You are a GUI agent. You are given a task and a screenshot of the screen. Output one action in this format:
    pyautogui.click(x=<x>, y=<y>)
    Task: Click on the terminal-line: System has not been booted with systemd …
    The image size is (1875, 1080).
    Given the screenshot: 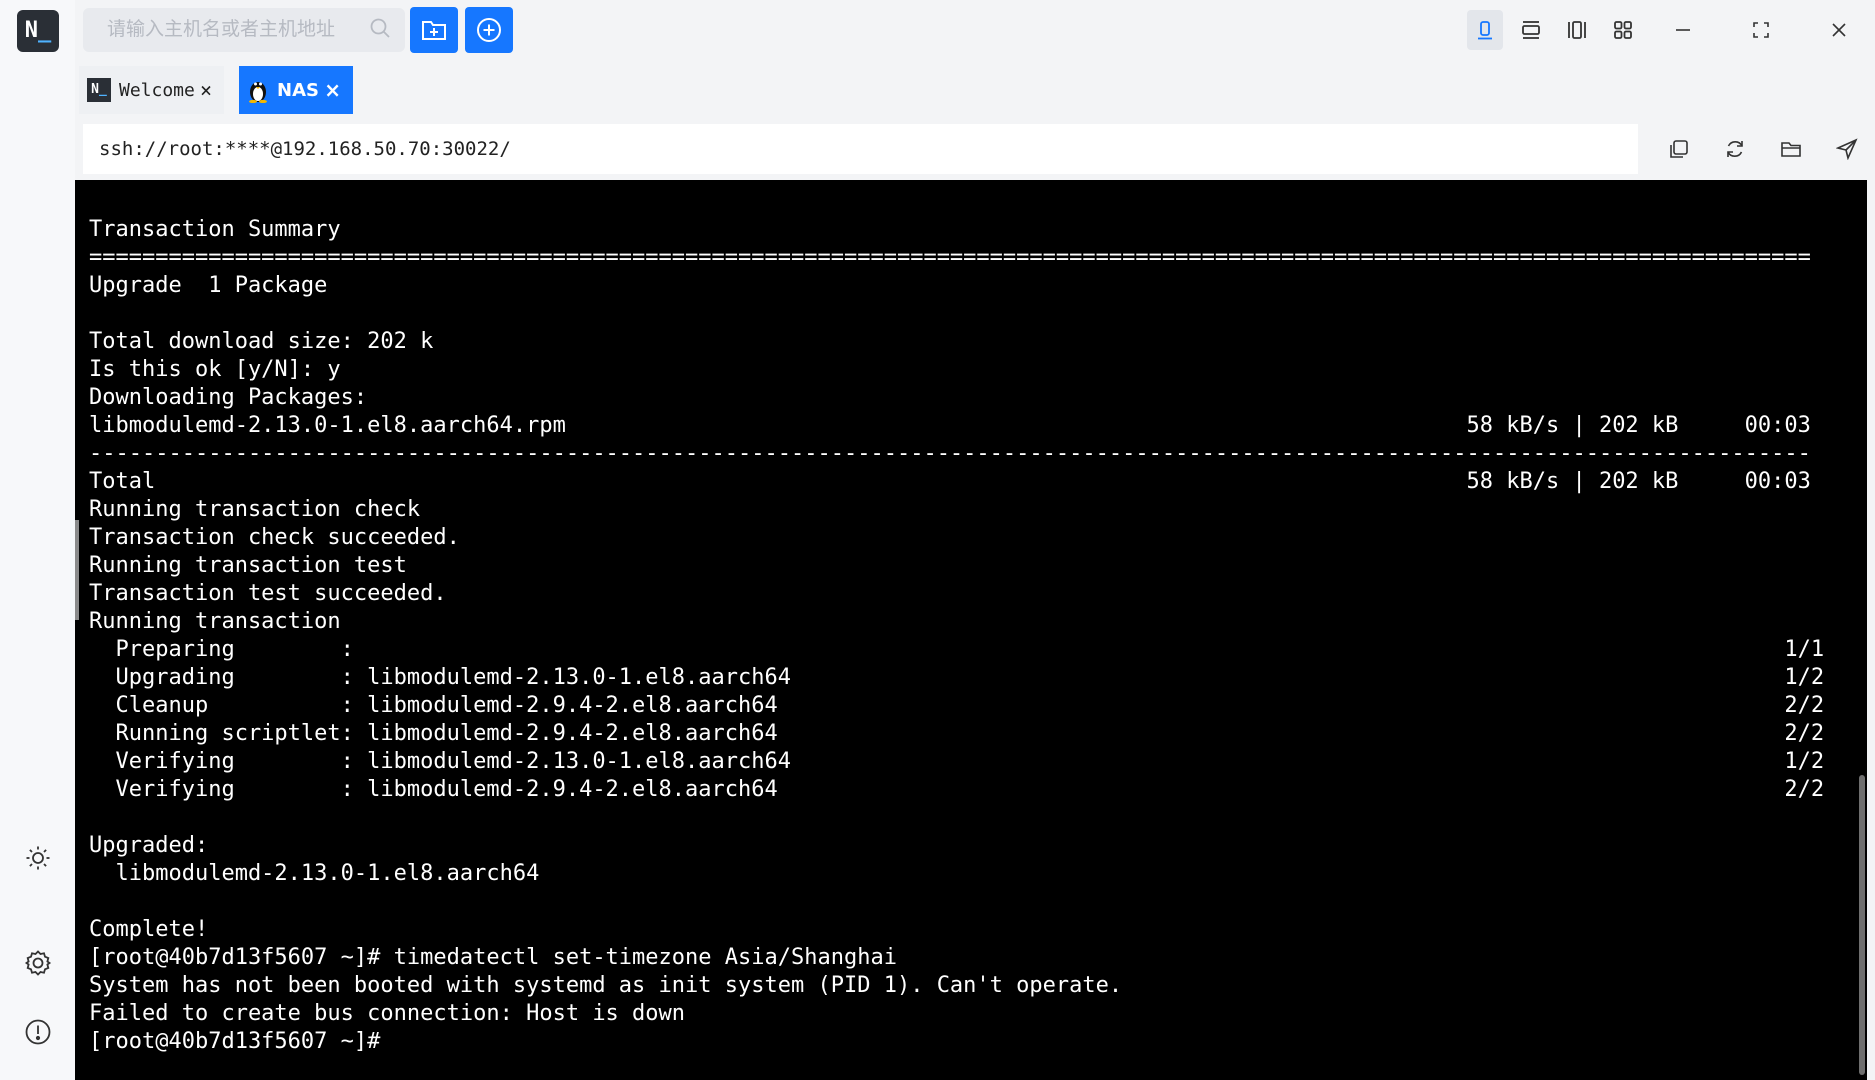 What is the action you would take?
    pyautogui.click(x=606, y=985)
    